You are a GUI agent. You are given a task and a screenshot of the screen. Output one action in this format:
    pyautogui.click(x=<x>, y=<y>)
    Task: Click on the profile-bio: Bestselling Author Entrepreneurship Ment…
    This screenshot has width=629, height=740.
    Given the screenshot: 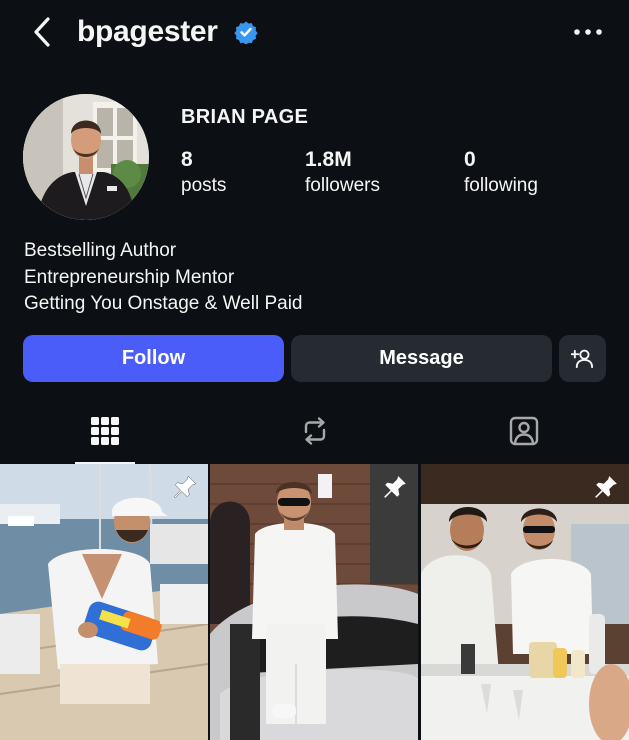 What is the action you would take?
    pyautogui.click(x=163, y=278)
    